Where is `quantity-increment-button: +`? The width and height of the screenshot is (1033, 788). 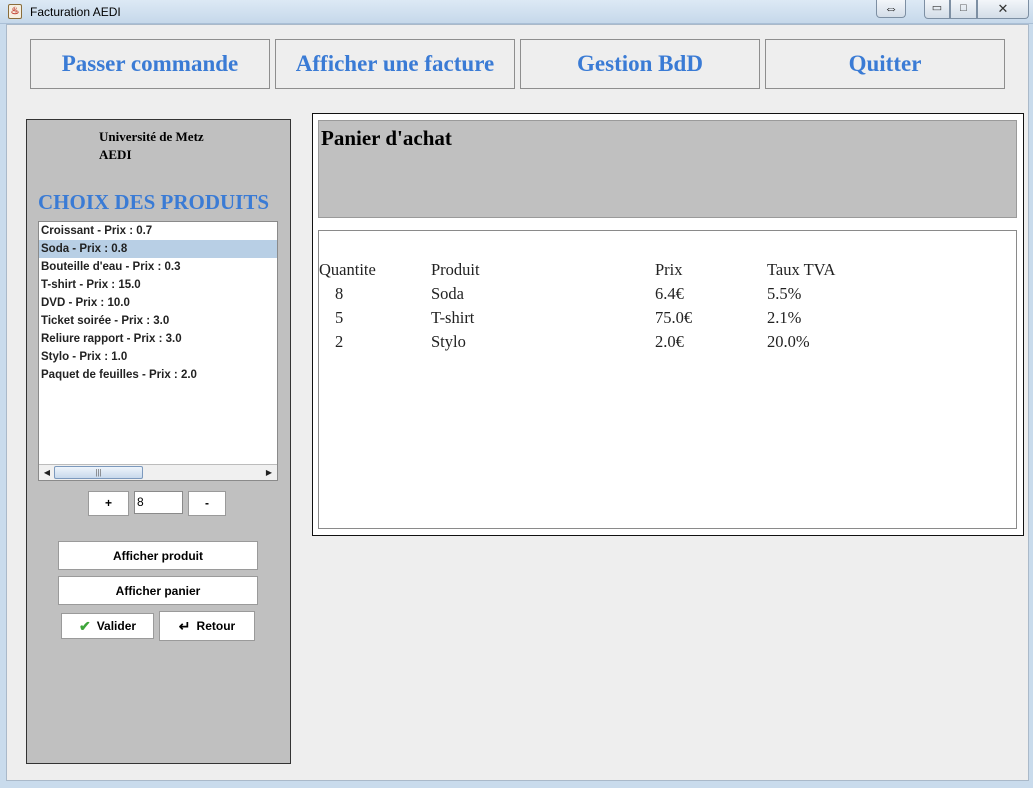
quantity-increment-button: + is located at coordinates (108, 503).